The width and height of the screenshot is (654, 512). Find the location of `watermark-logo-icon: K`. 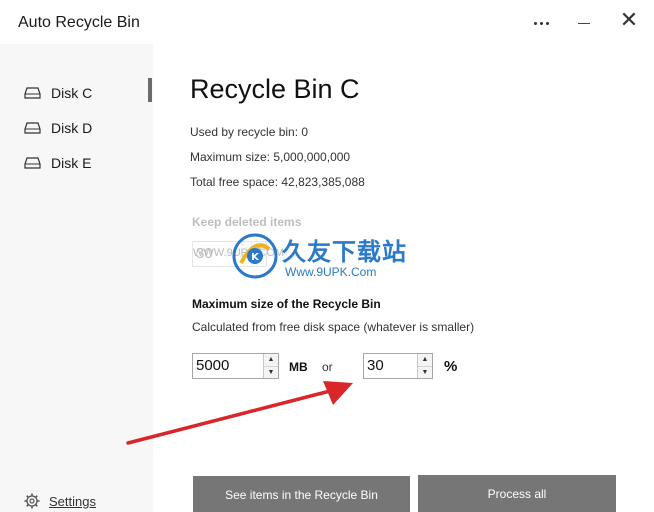

watermark-logo-icon: K is located at coordinates (255, 256).